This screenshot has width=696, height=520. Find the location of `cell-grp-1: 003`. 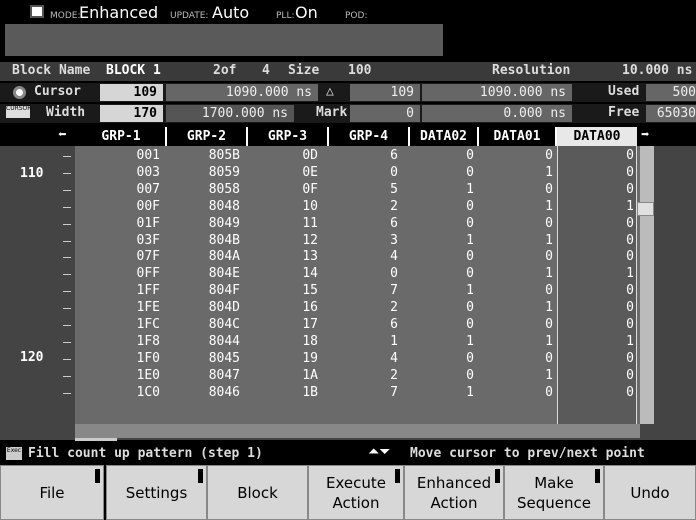

cell-grp-1: 003 is located at coordinates (130, 173).